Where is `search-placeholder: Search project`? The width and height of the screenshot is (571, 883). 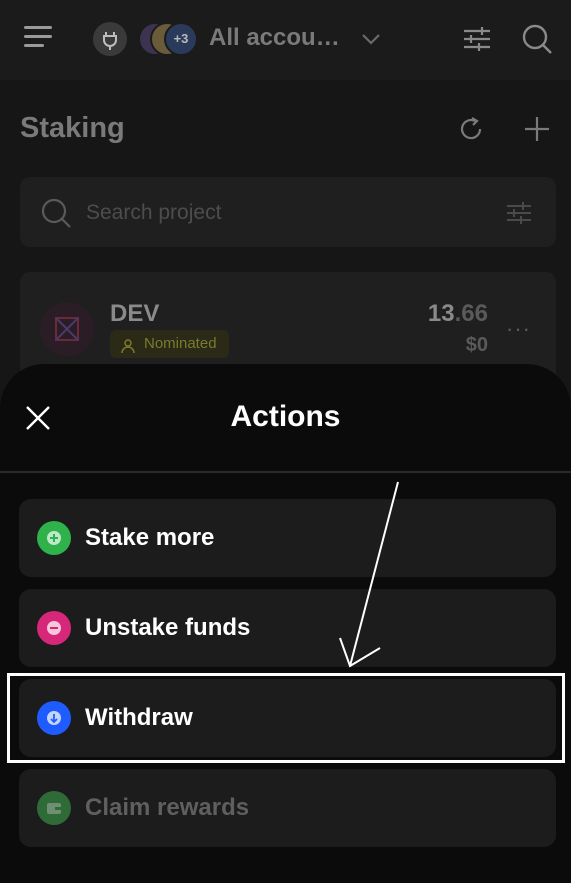 search-placeholder: Search project is located at coordinates (154, 212).